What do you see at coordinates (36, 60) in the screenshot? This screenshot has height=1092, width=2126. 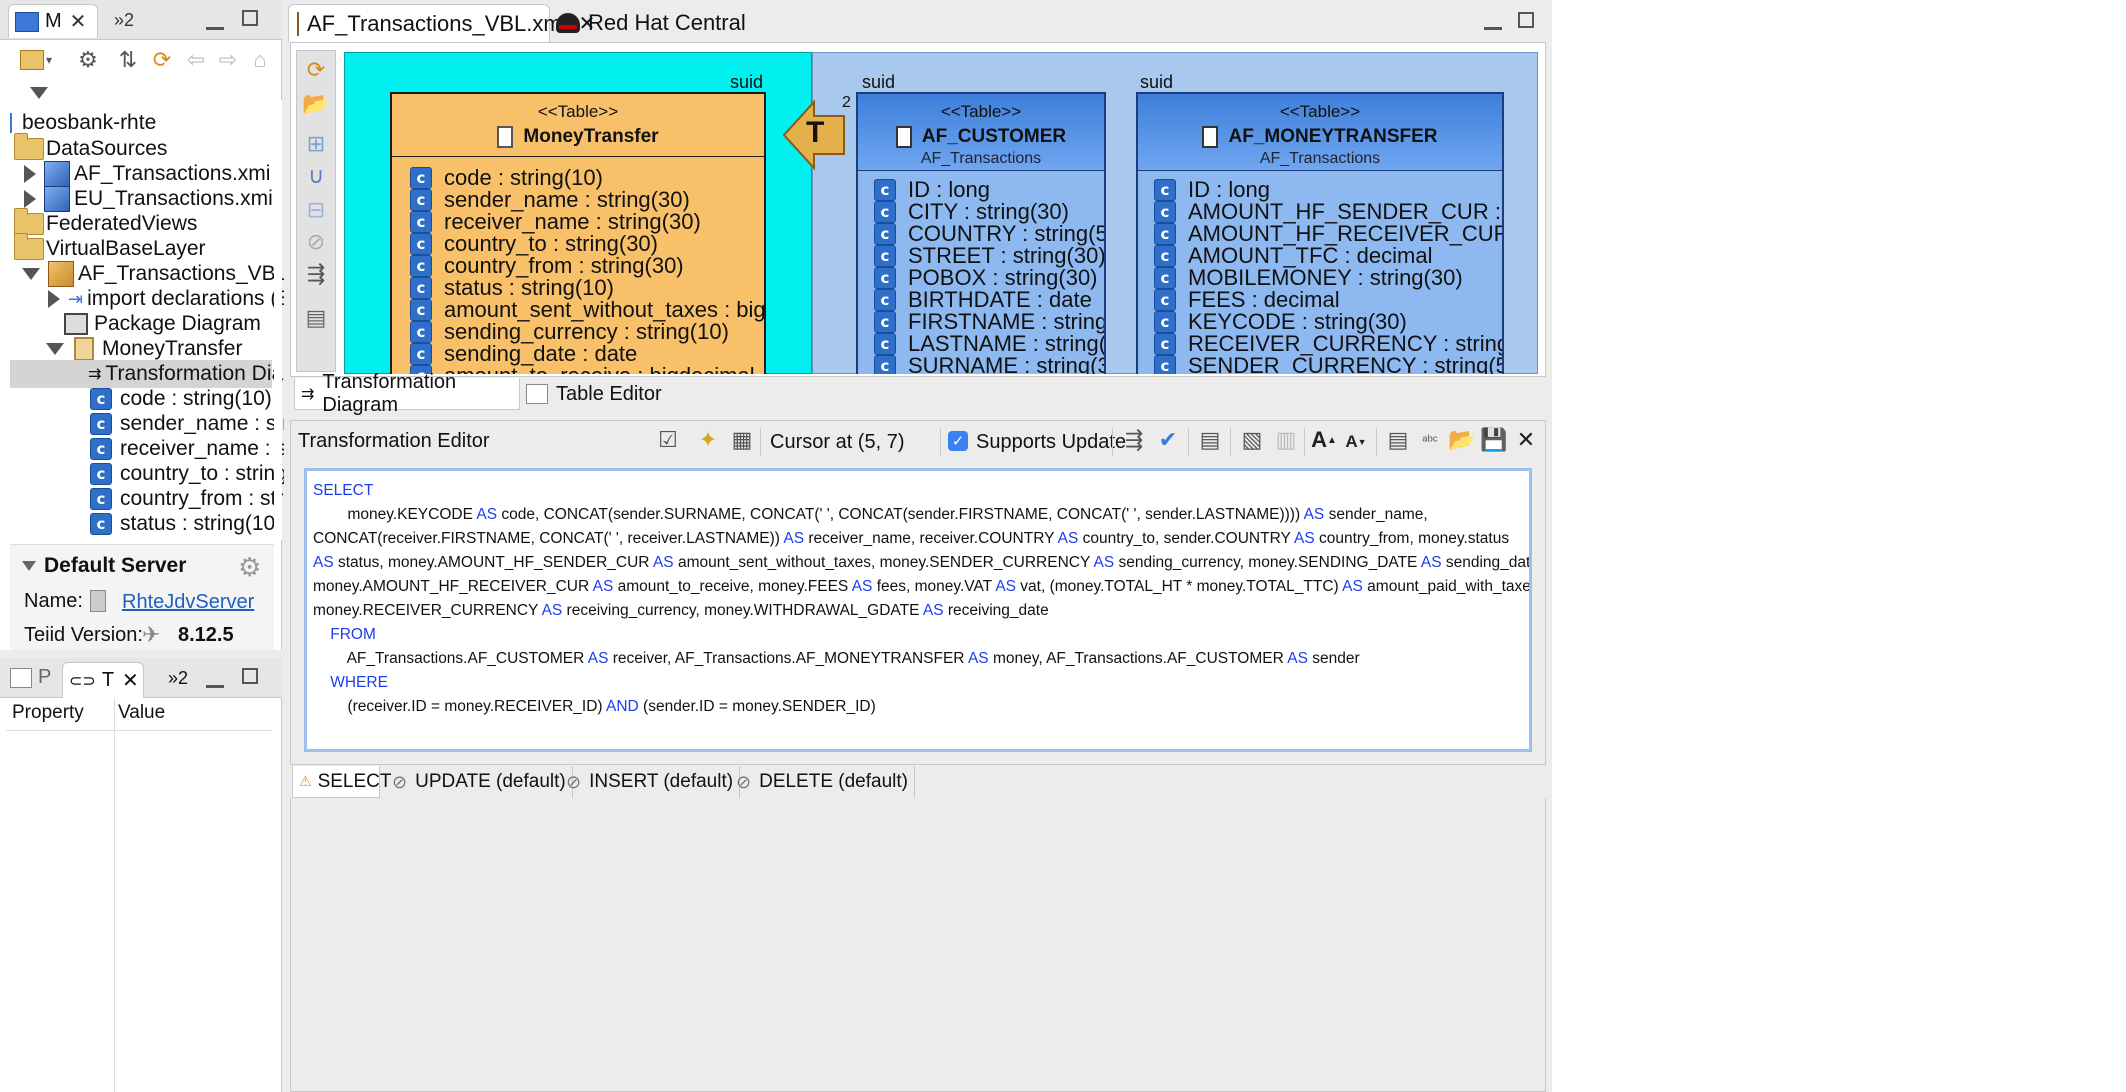 I see `new-model-icon: ▾` at bounding box center [36, 60].